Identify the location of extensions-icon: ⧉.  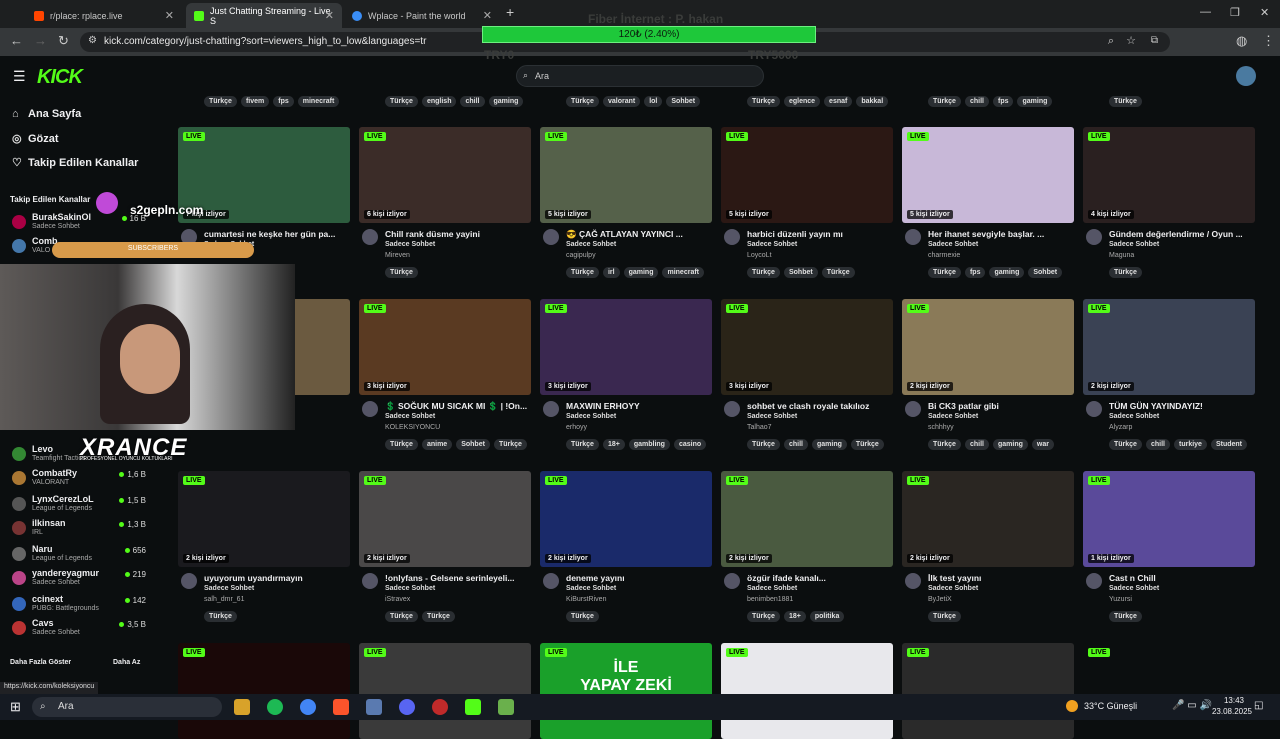
(1154, 40).